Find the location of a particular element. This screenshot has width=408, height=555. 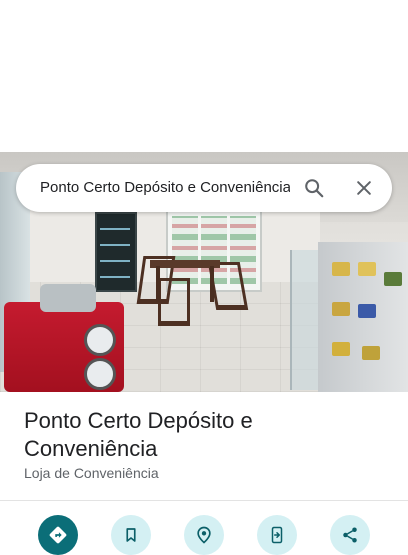

nearby-button is located at coordinates (204, 535).